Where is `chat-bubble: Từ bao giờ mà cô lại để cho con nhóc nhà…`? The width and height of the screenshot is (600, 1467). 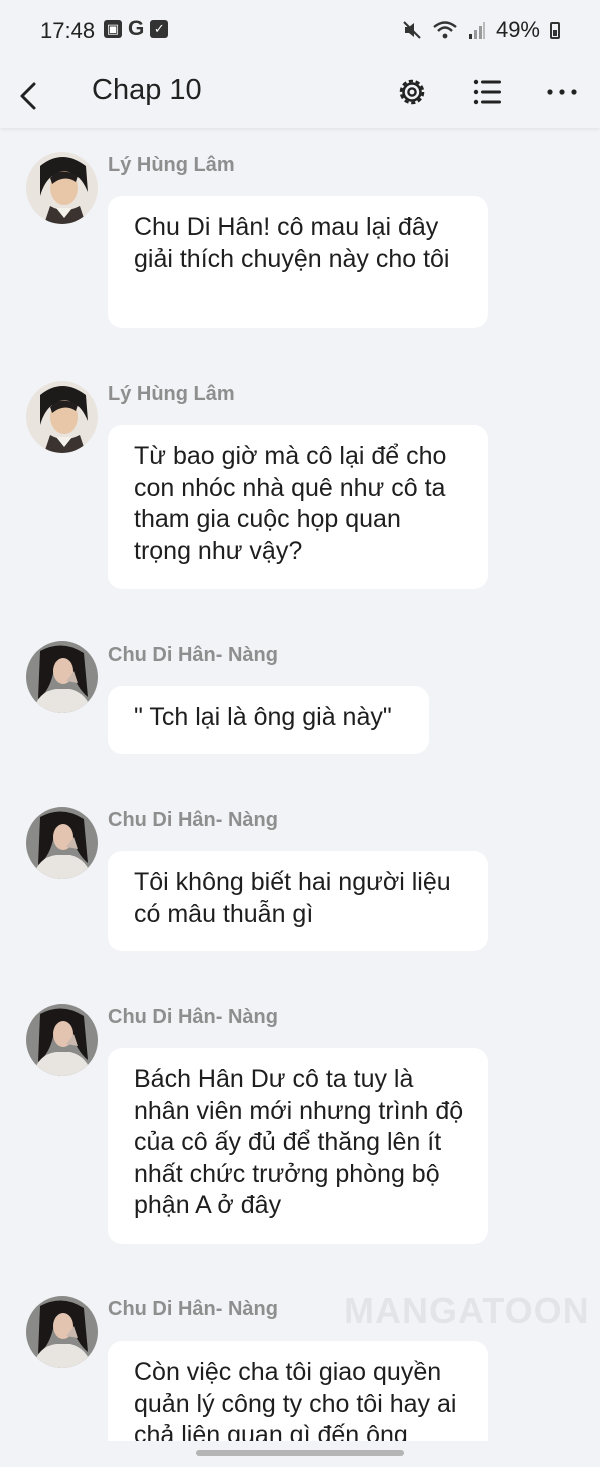 chat-bubble: Từ bao giờ mà cô lại để cho con nhóc nhà… is located at coordinates (298, 507).